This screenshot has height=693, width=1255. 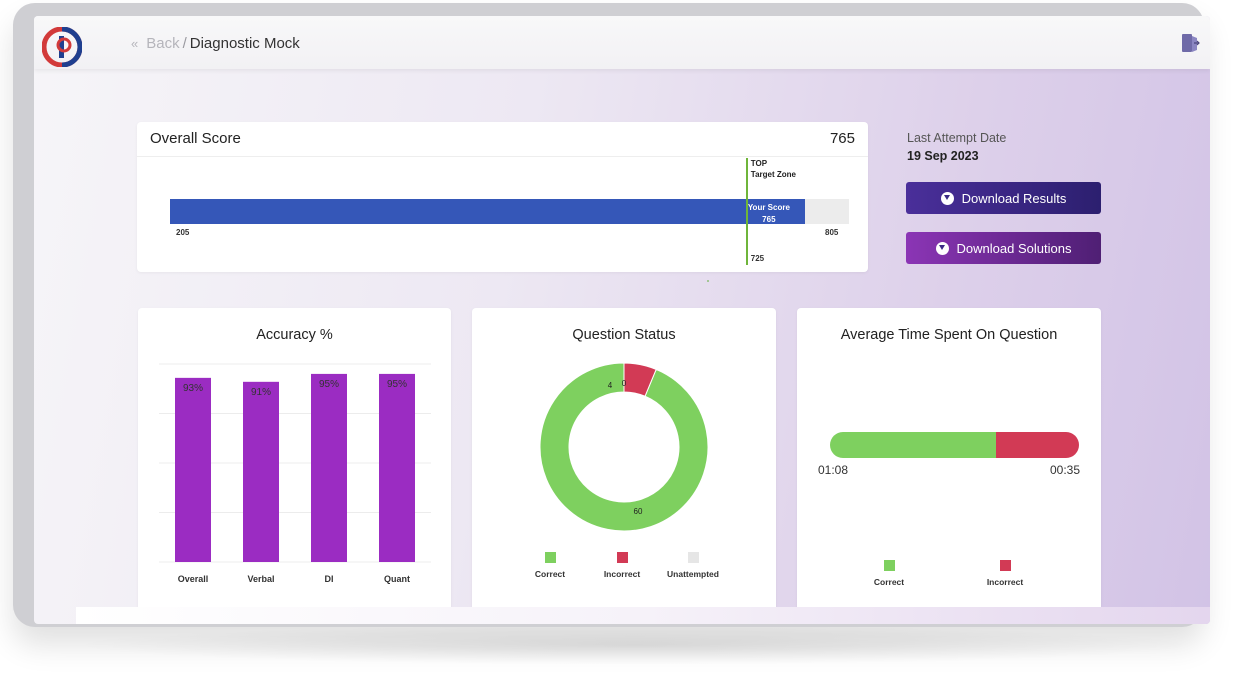 What do you see at coordinates (643, 615) in the screenshot?
I see `bottom-strip` at bounding box center [643, 615].